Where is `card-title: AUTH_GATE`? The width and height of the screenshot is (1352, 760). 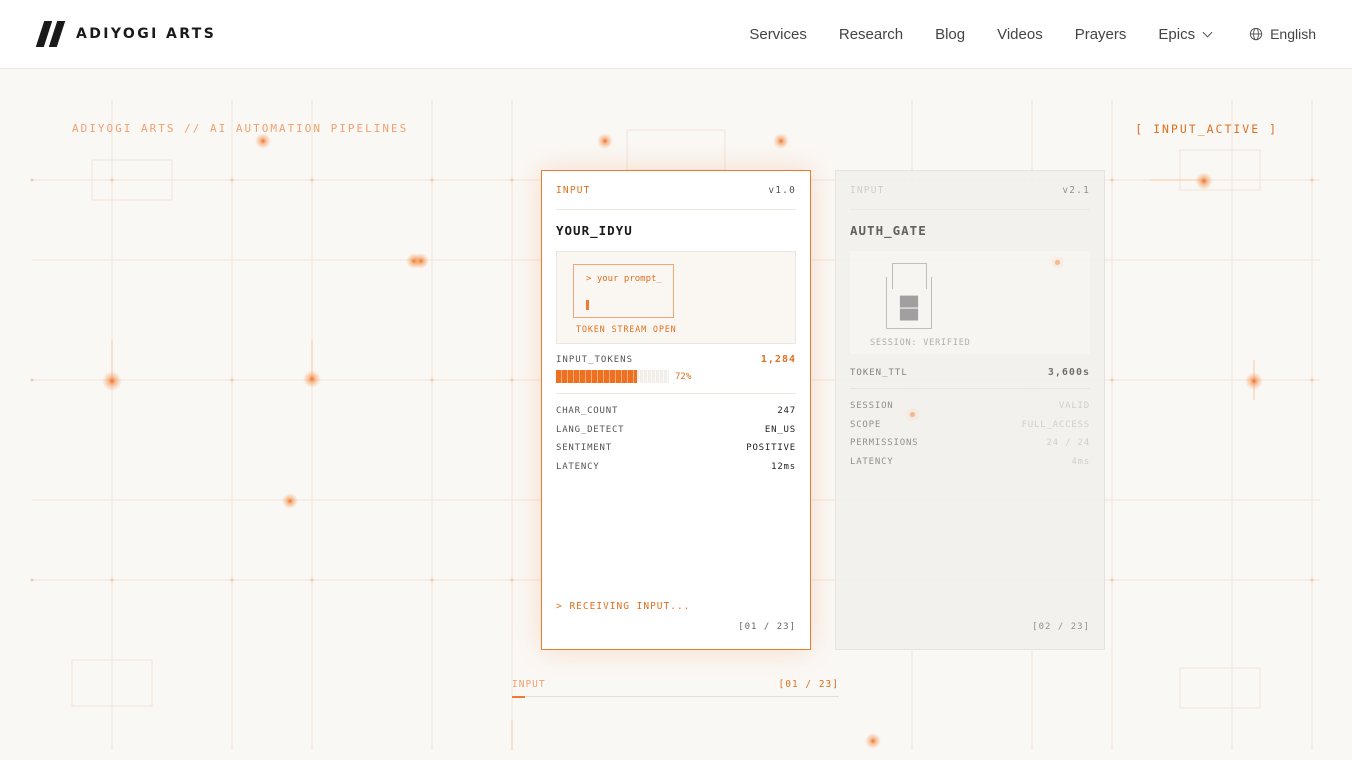
card-title: AUTH_GATE is located at coordinates (888, 230).